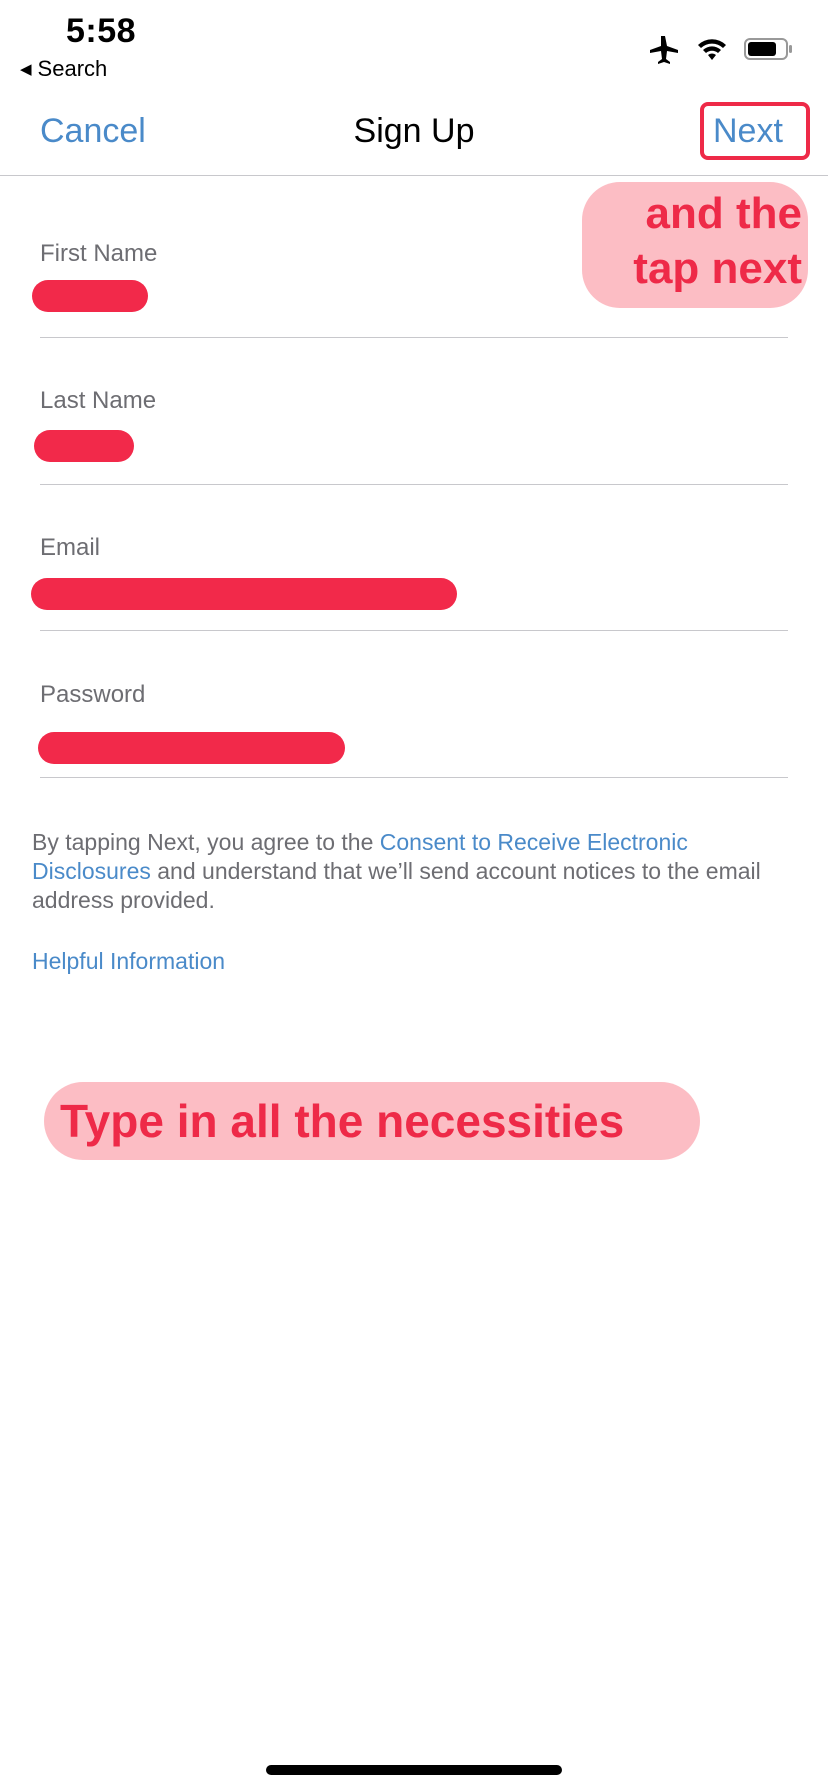 The image size is (828, 1792). Describe the element at coordinates (748, 131) in the screenshot. I see `next-button: Next` at that location.